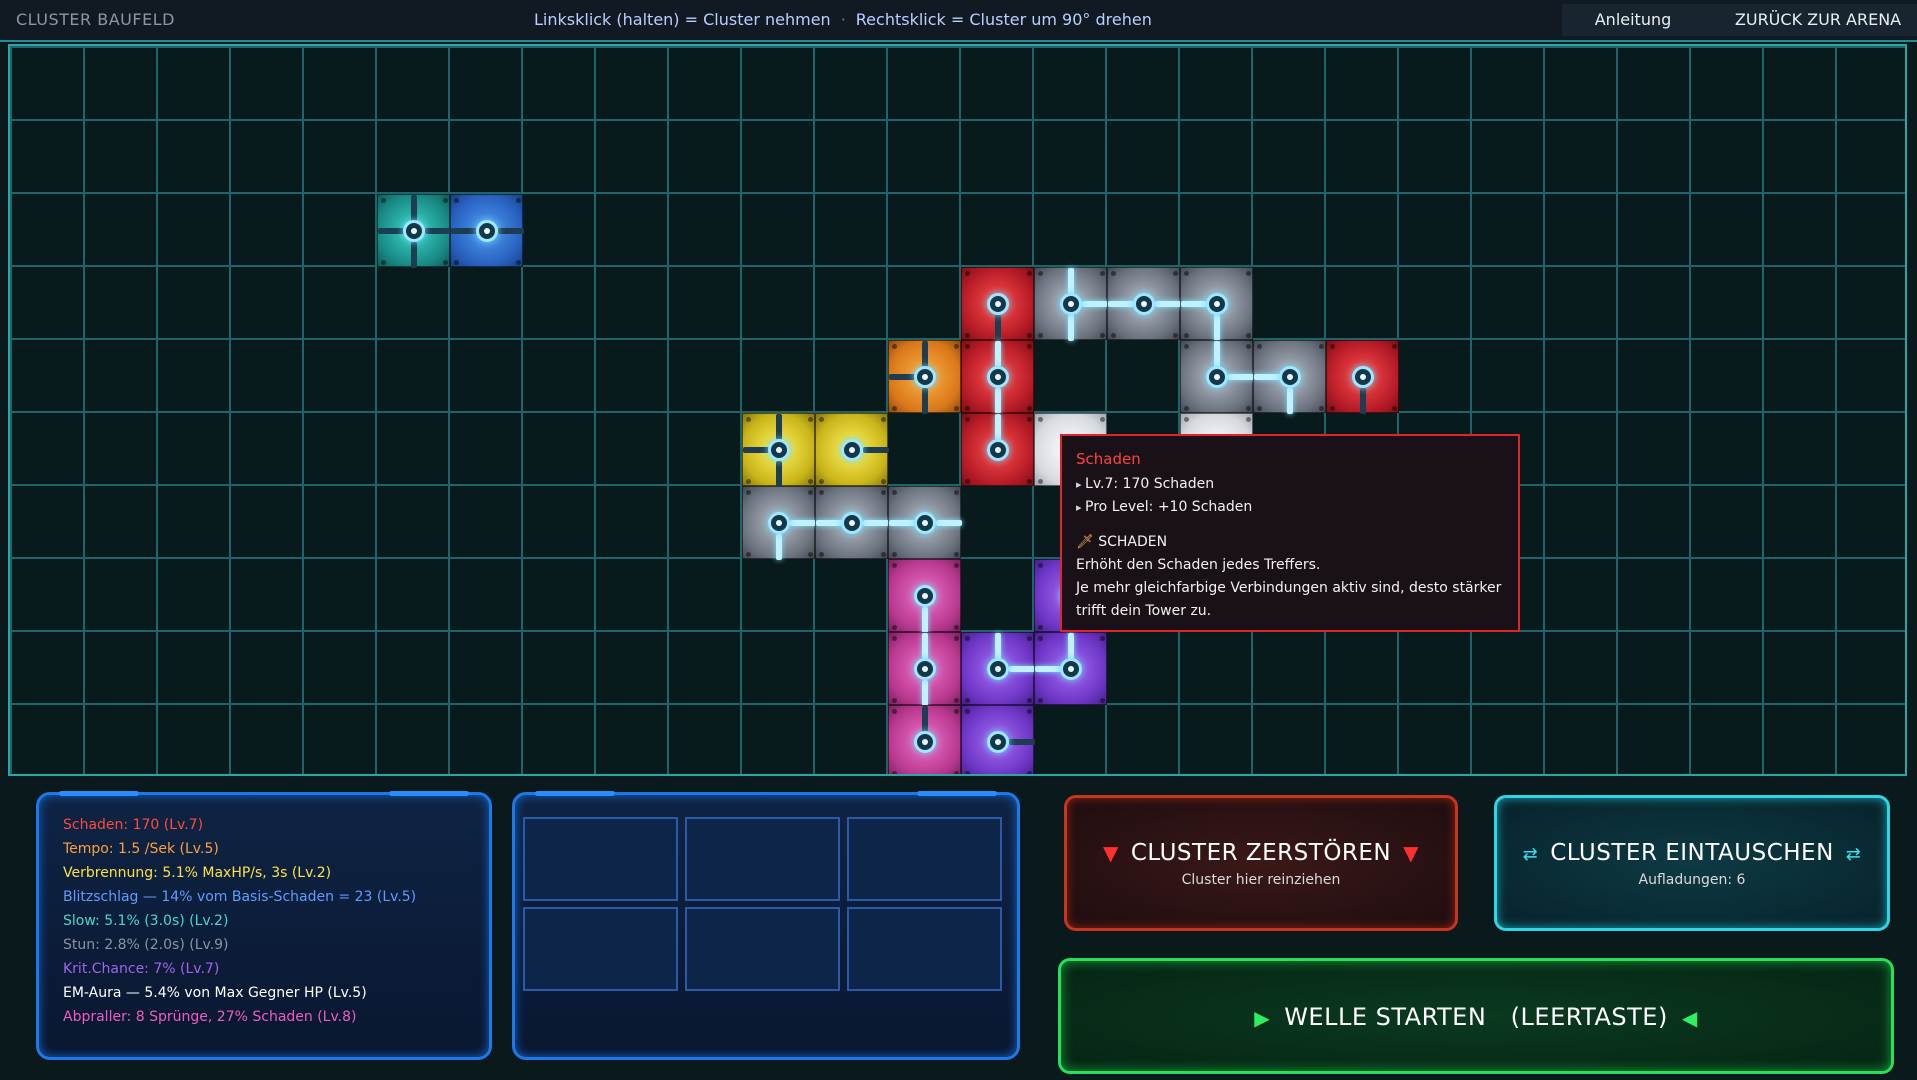 This screenshot has height=1080, width=1917. Describe the element at coordinates (682, 19) in the screenshot. I see `hint-left-click: Linksklick (halten) = Cluster nehmen` at that location.